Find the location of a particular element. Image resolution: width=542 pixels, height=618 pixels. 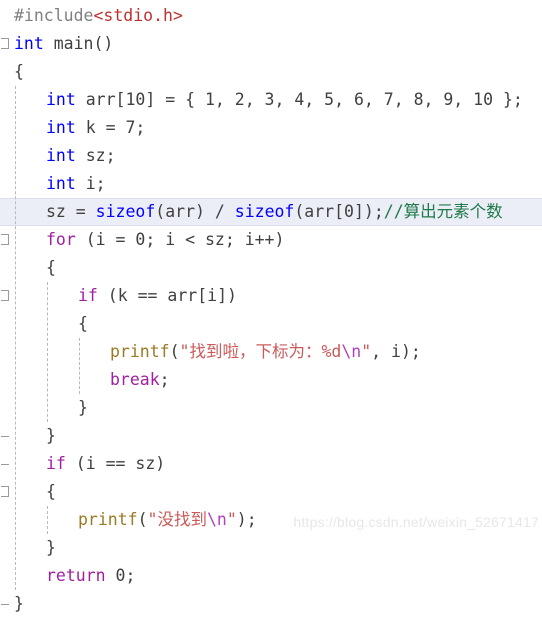

code-token-pl: 0; is located at coordinates (120, 575).